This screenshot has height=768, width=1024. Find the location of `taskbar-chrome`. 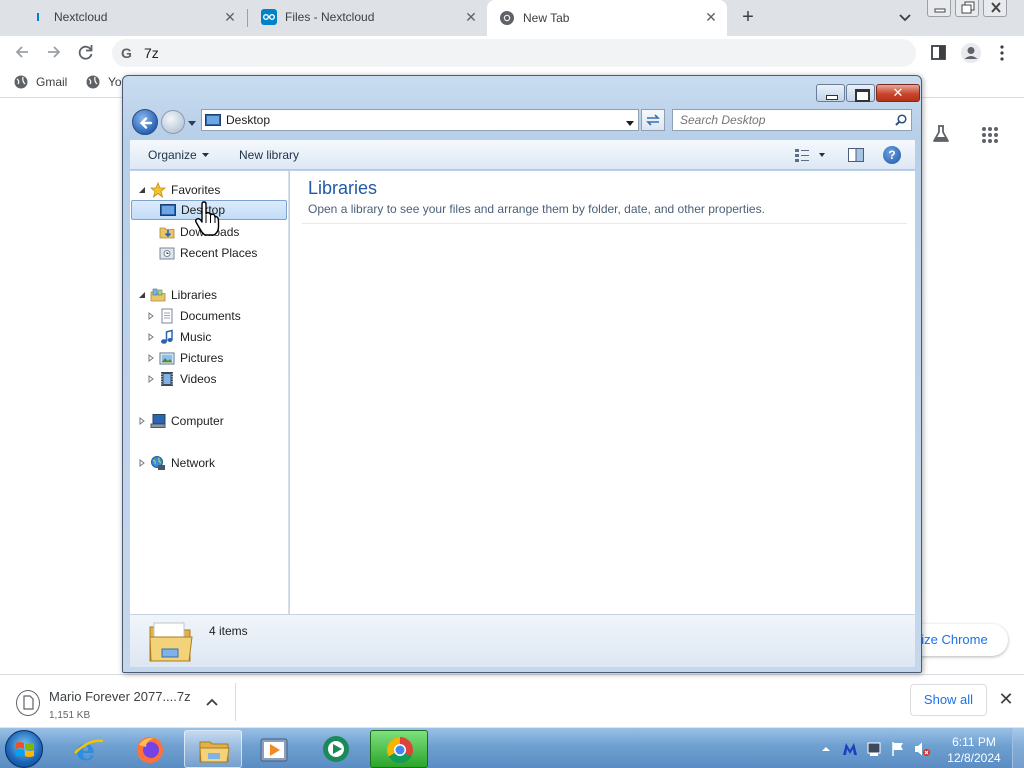

taskbar-chrome is located at coordinates (399, 749).